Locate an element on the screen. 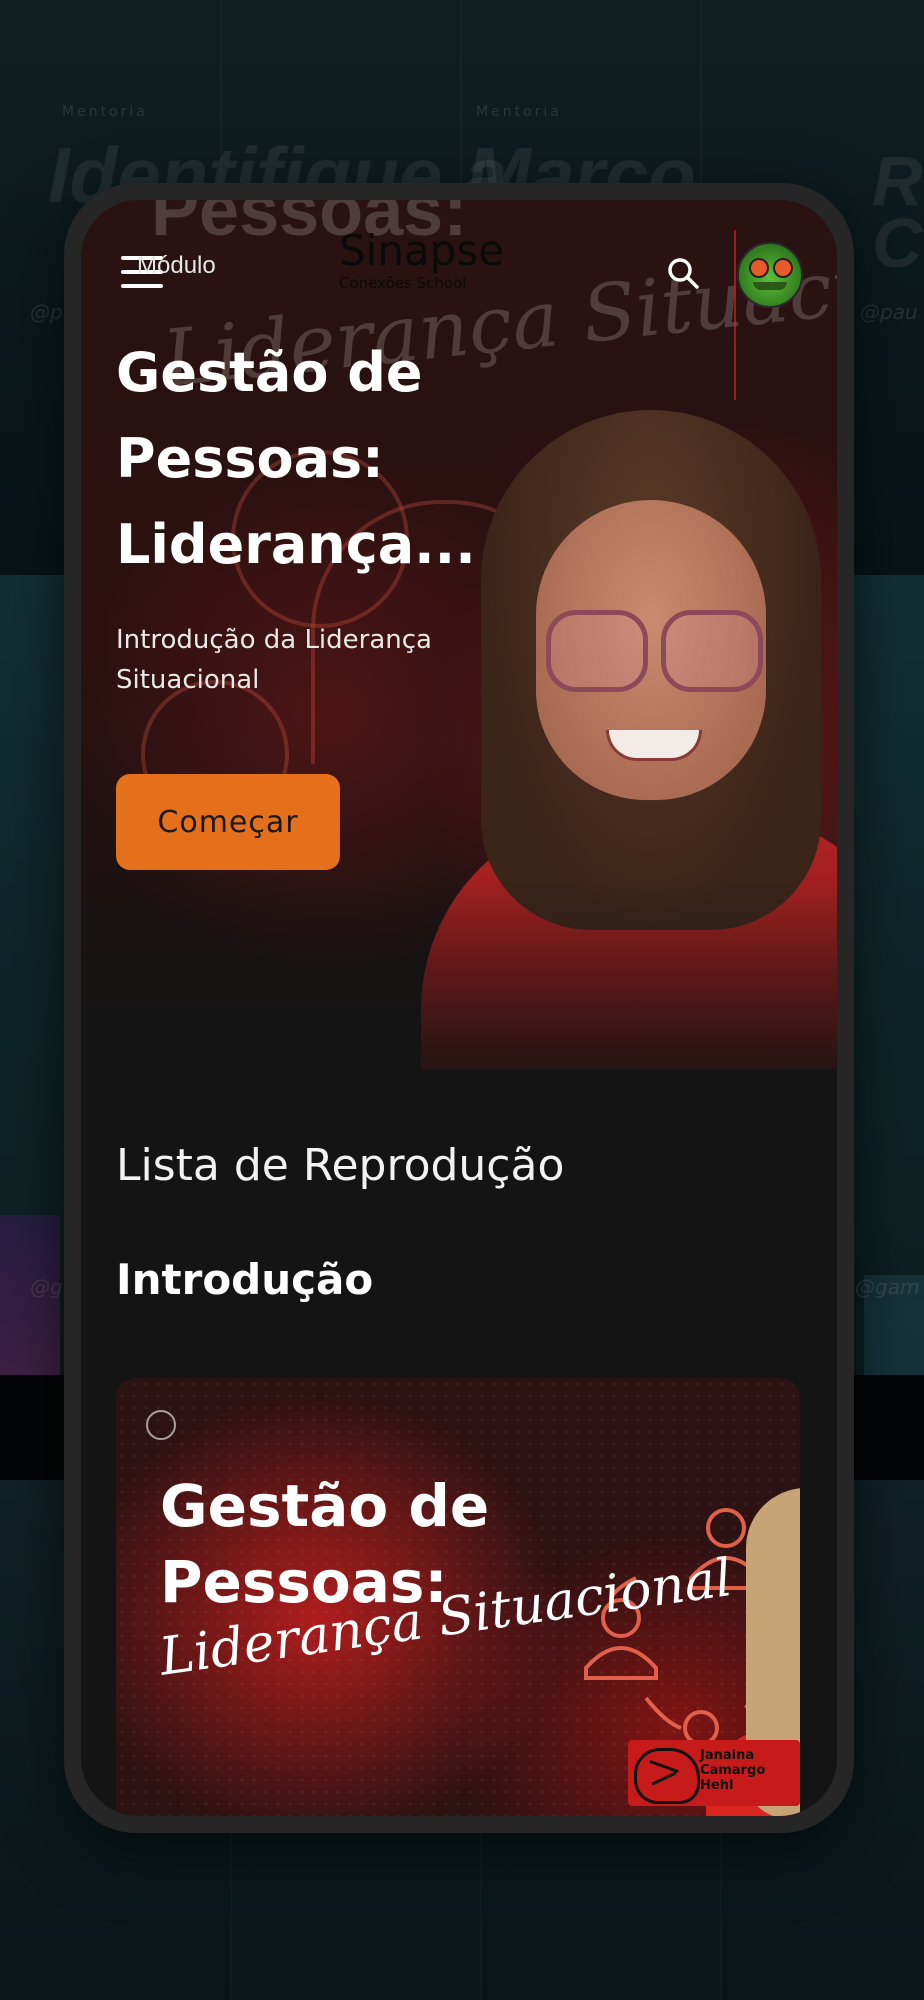 Image resolution: width=924 pixels, height=2000 pixels. playlist-heading: Lista de Reprodução is located at coordinates (340, 1165).